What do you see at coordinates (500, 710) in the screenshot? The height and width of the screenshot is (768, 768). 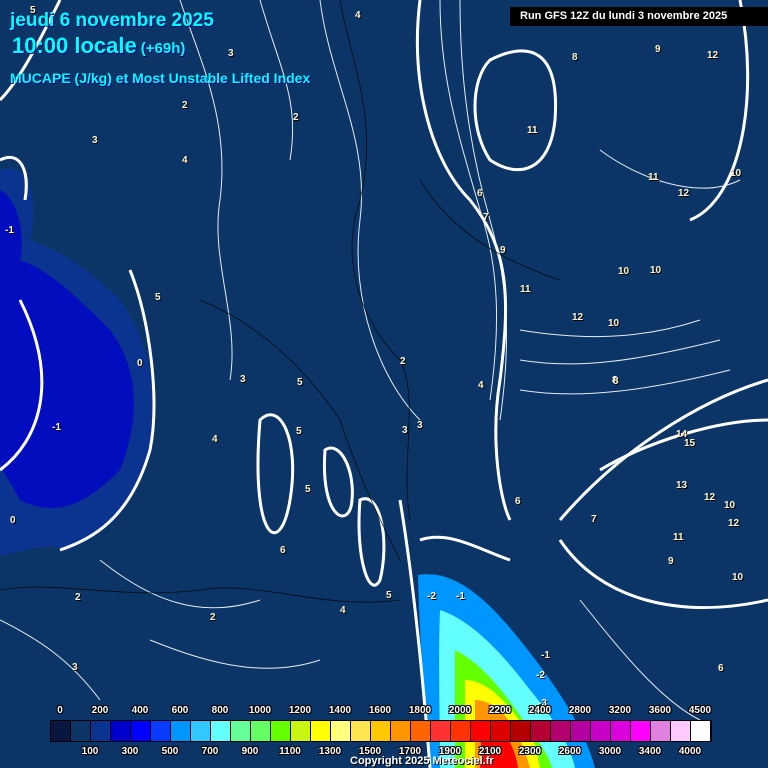 I see `colorbar-top-label: 2200` at bounding box center [500, 710].